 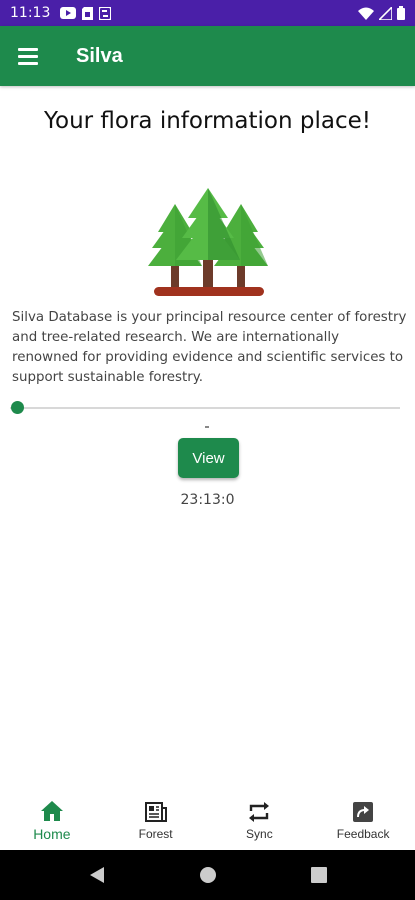 What do you see at coordinates (207, 121) in the screenshot?
I see `page-headline: Your flora information place!` at bounding box center [207, 121].